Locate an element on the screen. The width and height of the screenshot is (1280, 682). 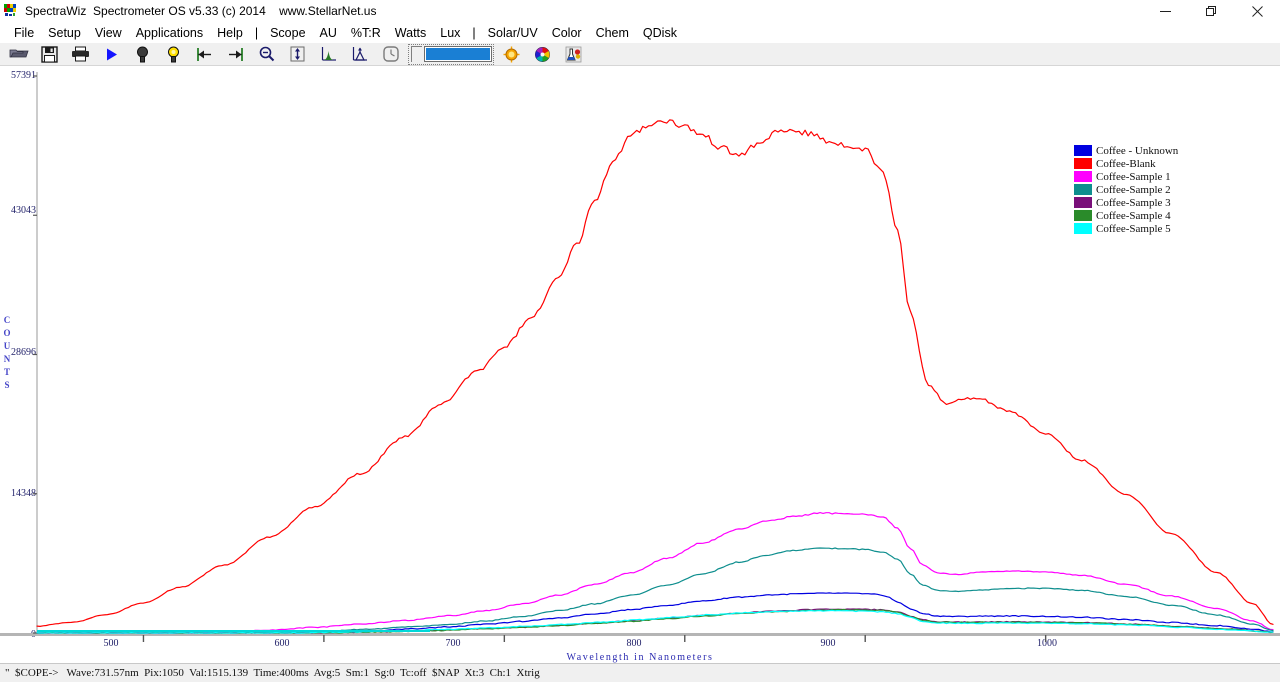
menu-item-au: AU is located at coordinates (328, 33).